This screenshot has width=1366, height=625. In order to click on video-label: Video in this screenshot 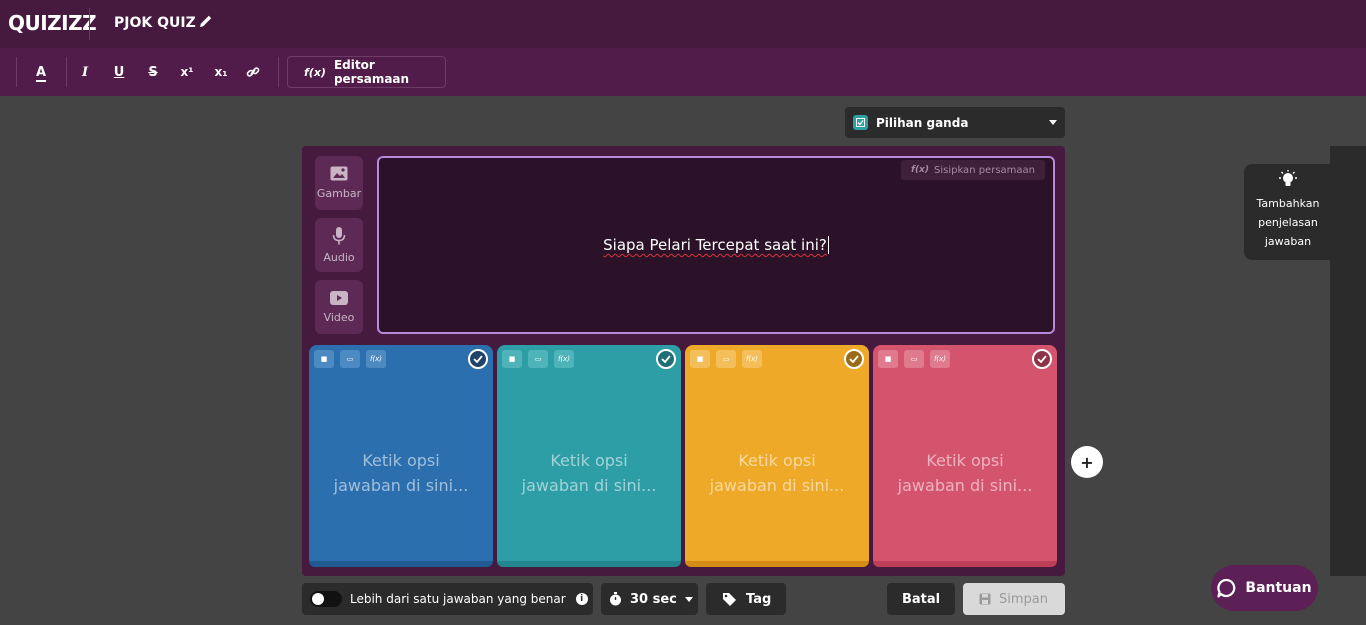, I will do `click(339, 317)`.